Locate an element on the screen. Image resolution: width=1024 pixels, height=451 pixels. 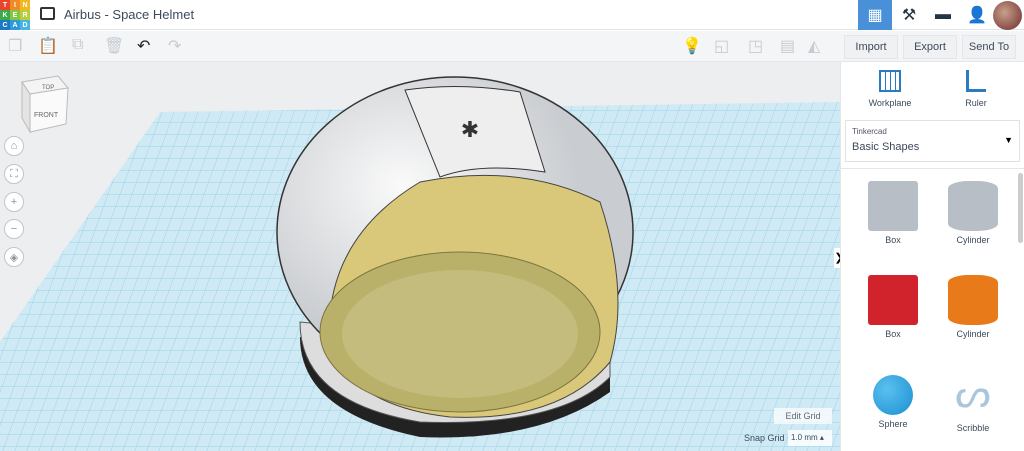
bricks-icon: ▬ is located at coordinates (943, 15).